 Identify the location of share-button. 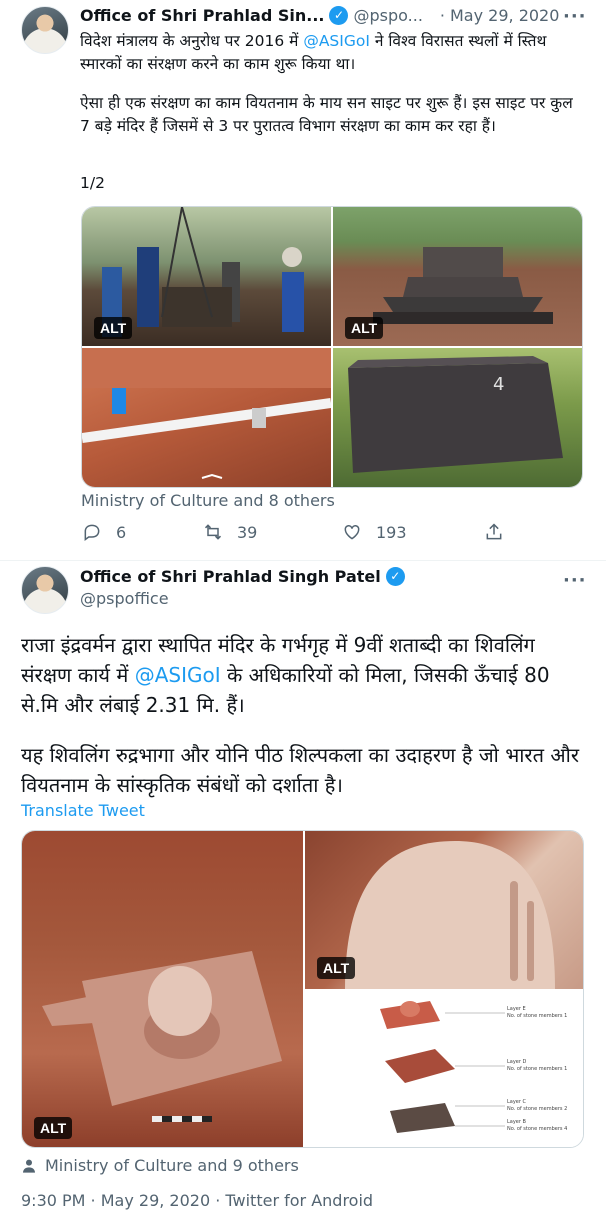
(494, 532).